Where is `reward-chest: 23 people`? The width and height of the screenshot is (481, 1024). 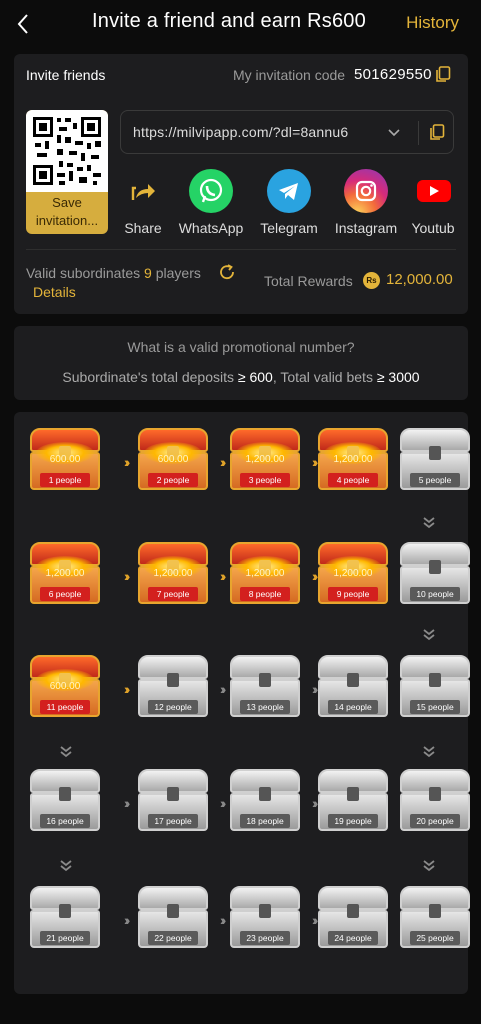 reward-chest: 23 people is located at coordinates (265, 918).